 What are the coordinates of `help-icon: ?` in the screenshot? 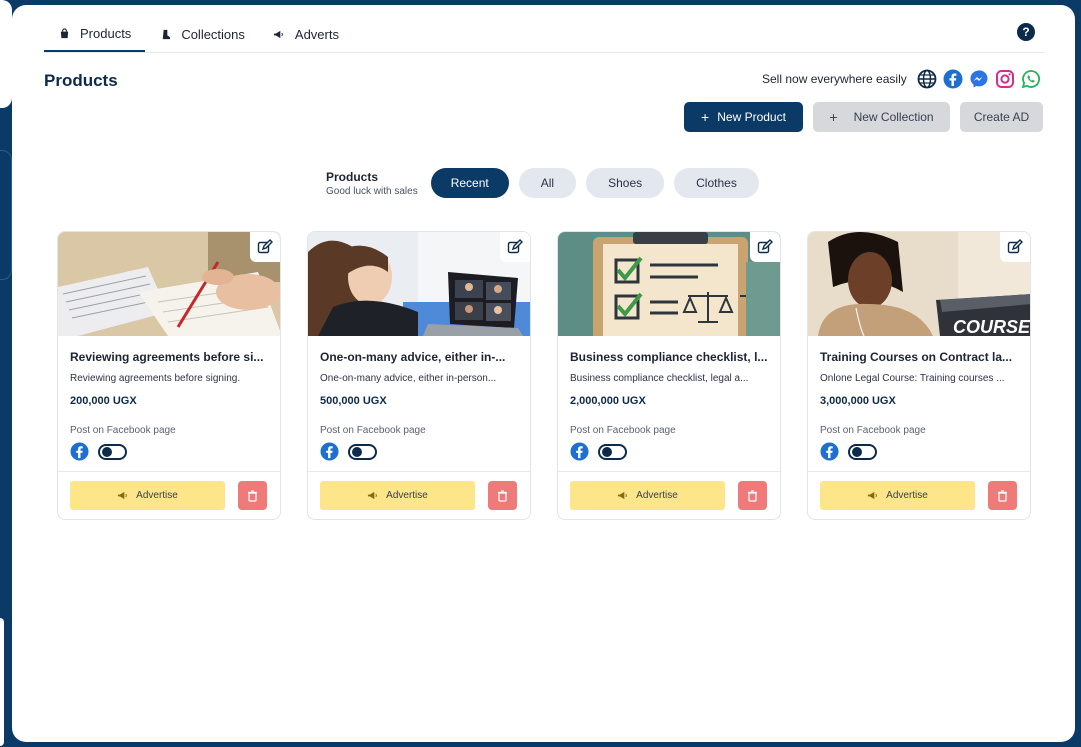 It's located at (1026, 32).